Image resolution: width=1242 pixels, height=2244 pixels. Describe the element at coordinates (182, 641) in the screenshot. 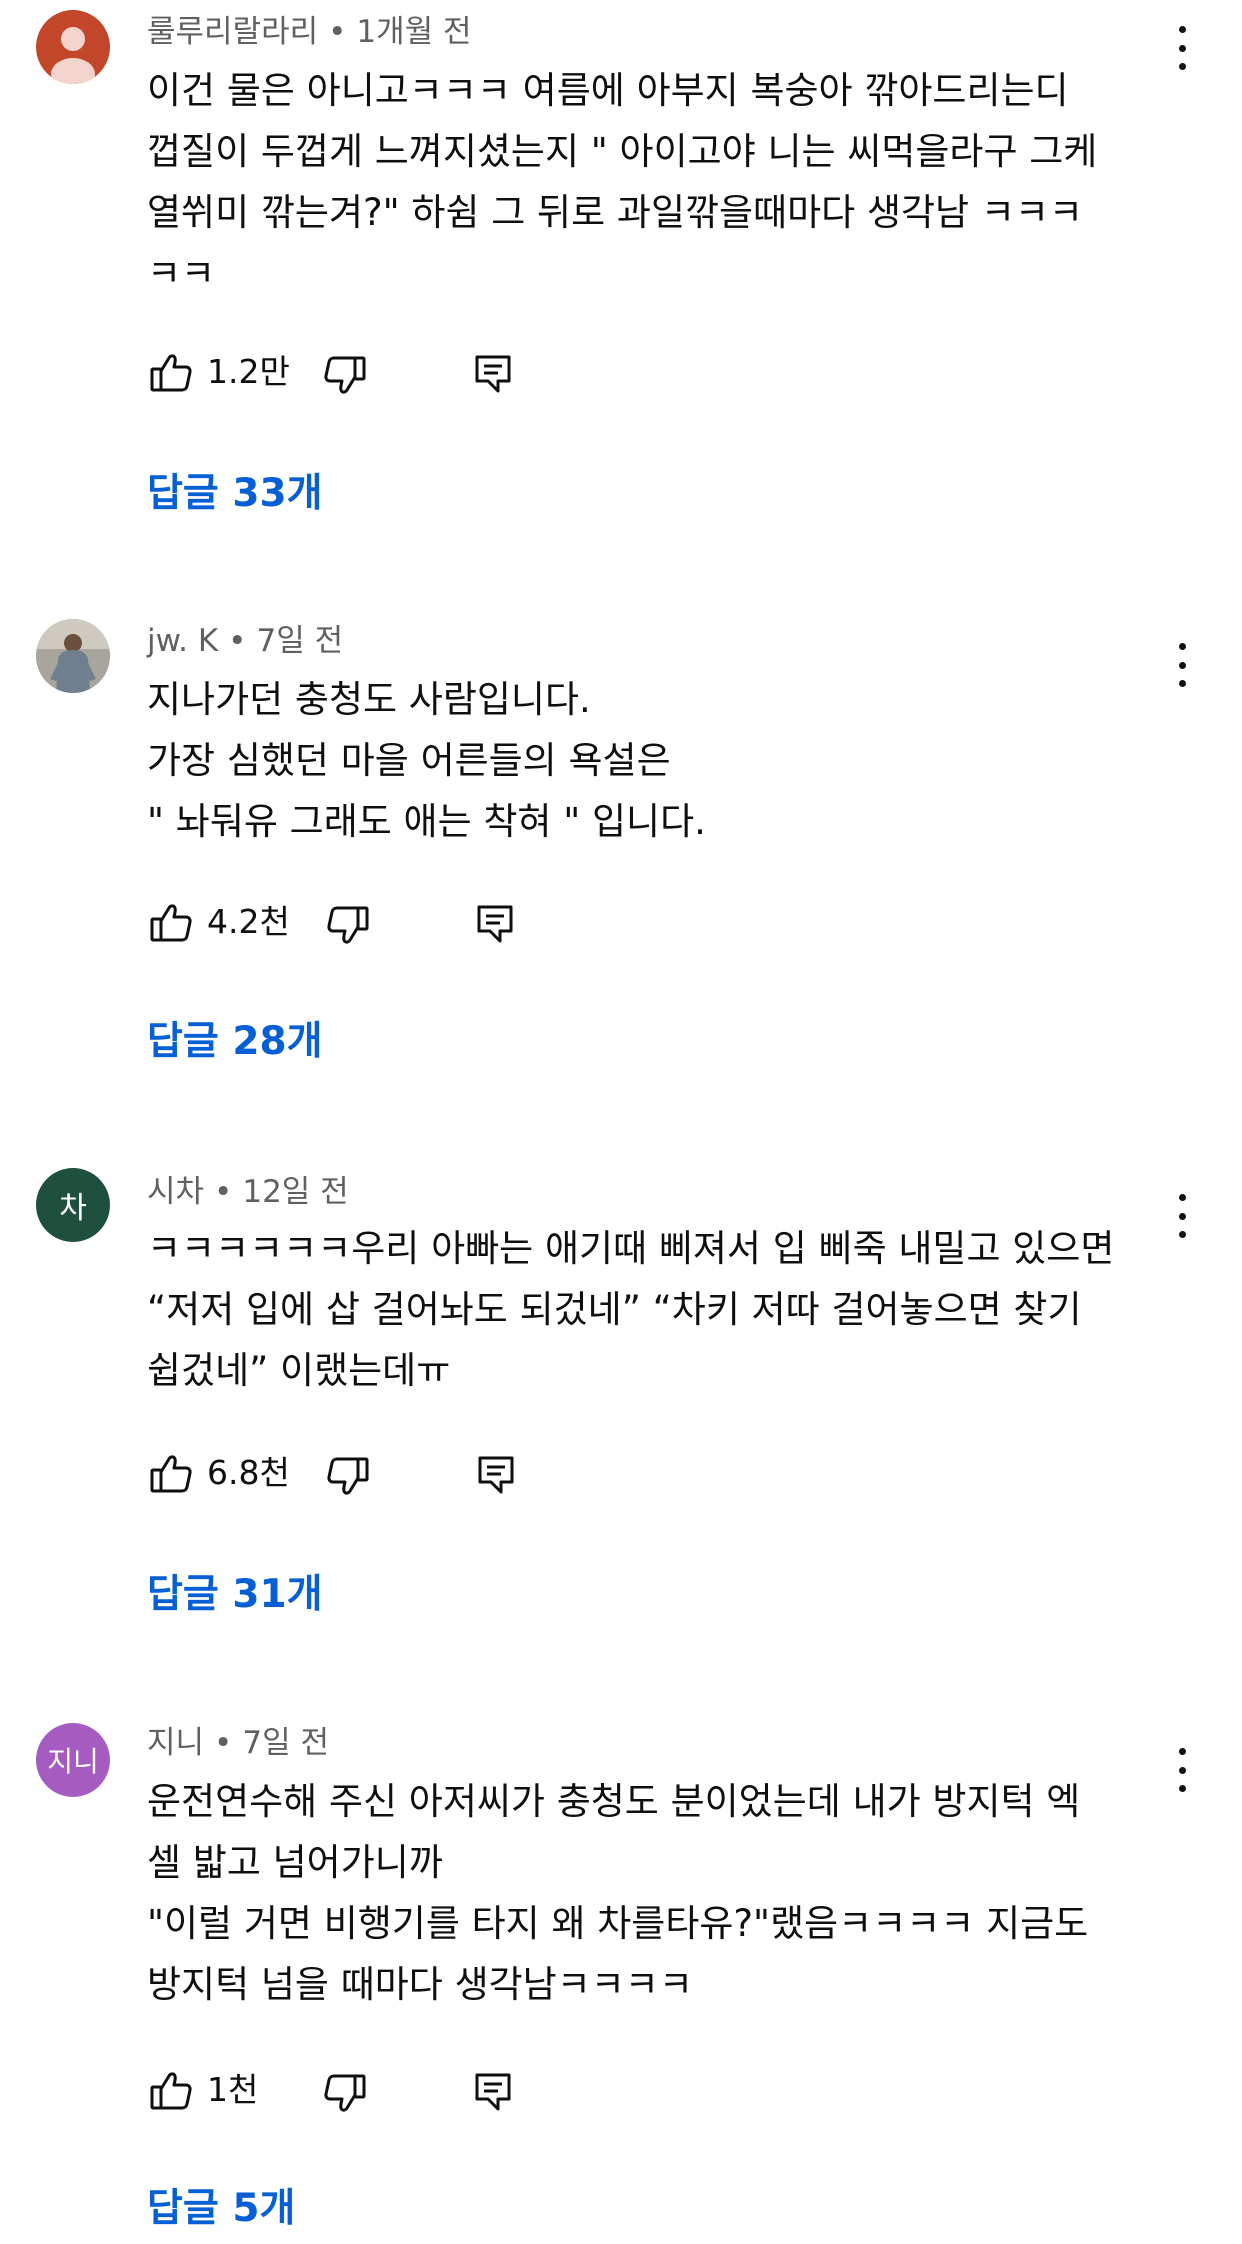

I see `comment-author: jw. K` at that location.